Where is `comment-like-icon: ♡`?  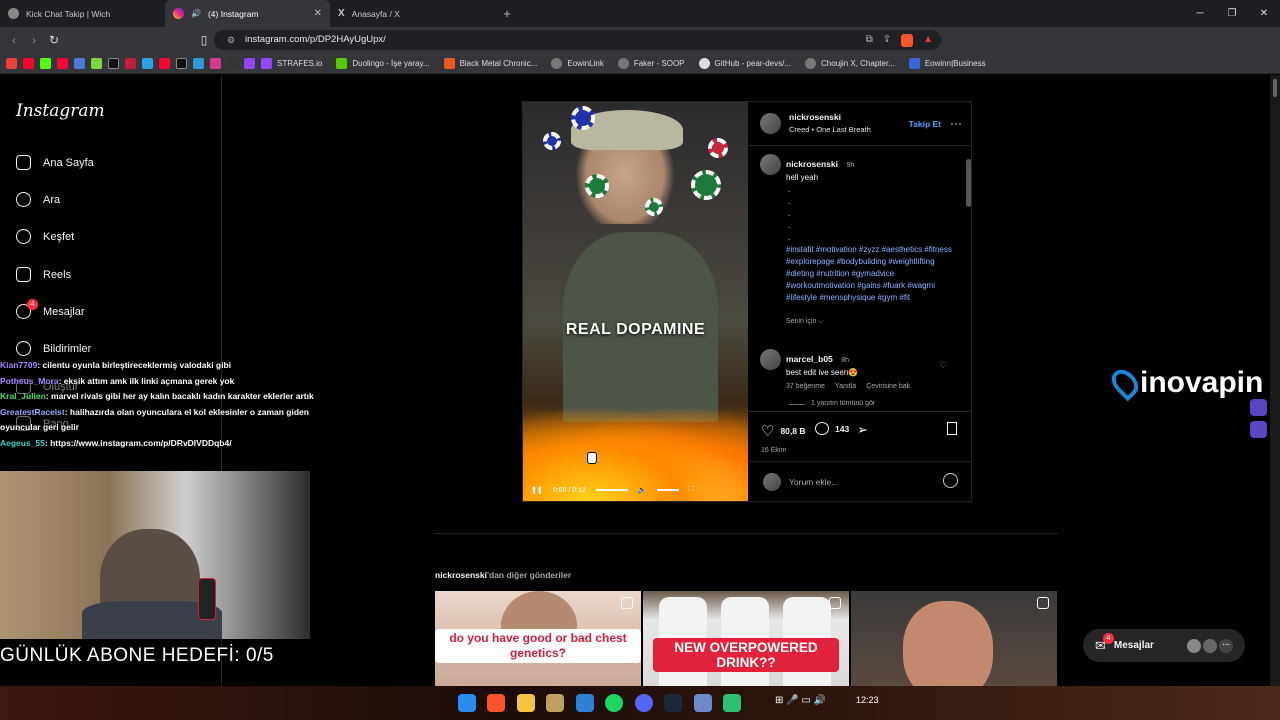 comment-like-icon: ♡ is located at coordinates (943, 365).